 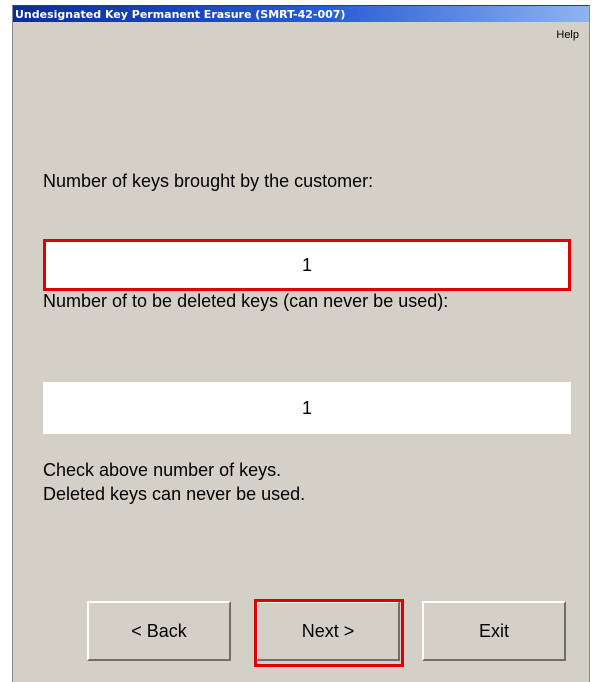 What do you see at coordinates (494, 631) in the screenshot?
I see `exit-button: Exit` at bounding box center [494, 631].